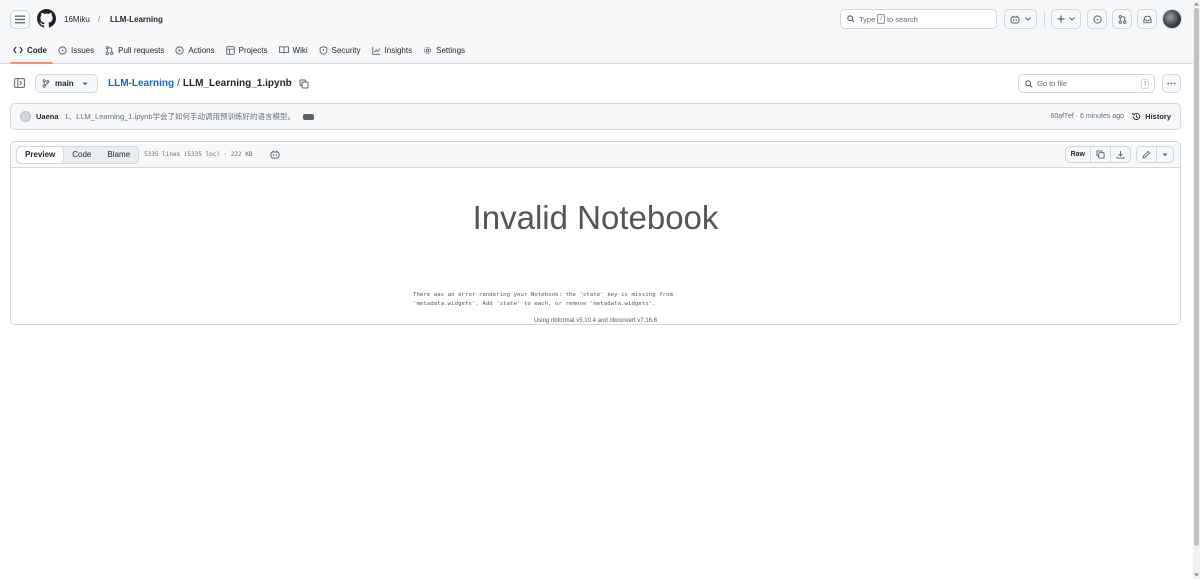  Describe the element at coordinates (1145, 84) in the screenshot. I see `go-to-file-shortcut: t` at that location.